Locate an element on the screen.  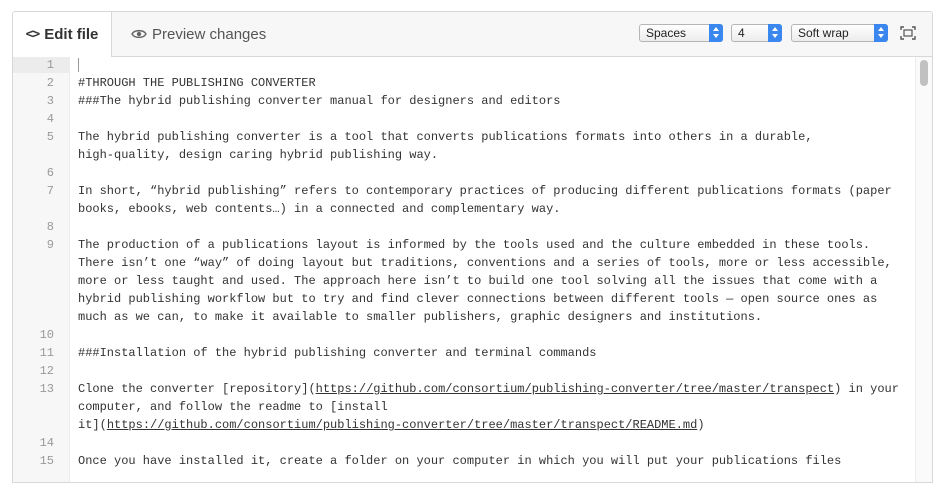
line-number-gutter: 1 2 3 4 5 6 7 8 9 10 11 12 13 14 15 is located at coordinates (41, 269).